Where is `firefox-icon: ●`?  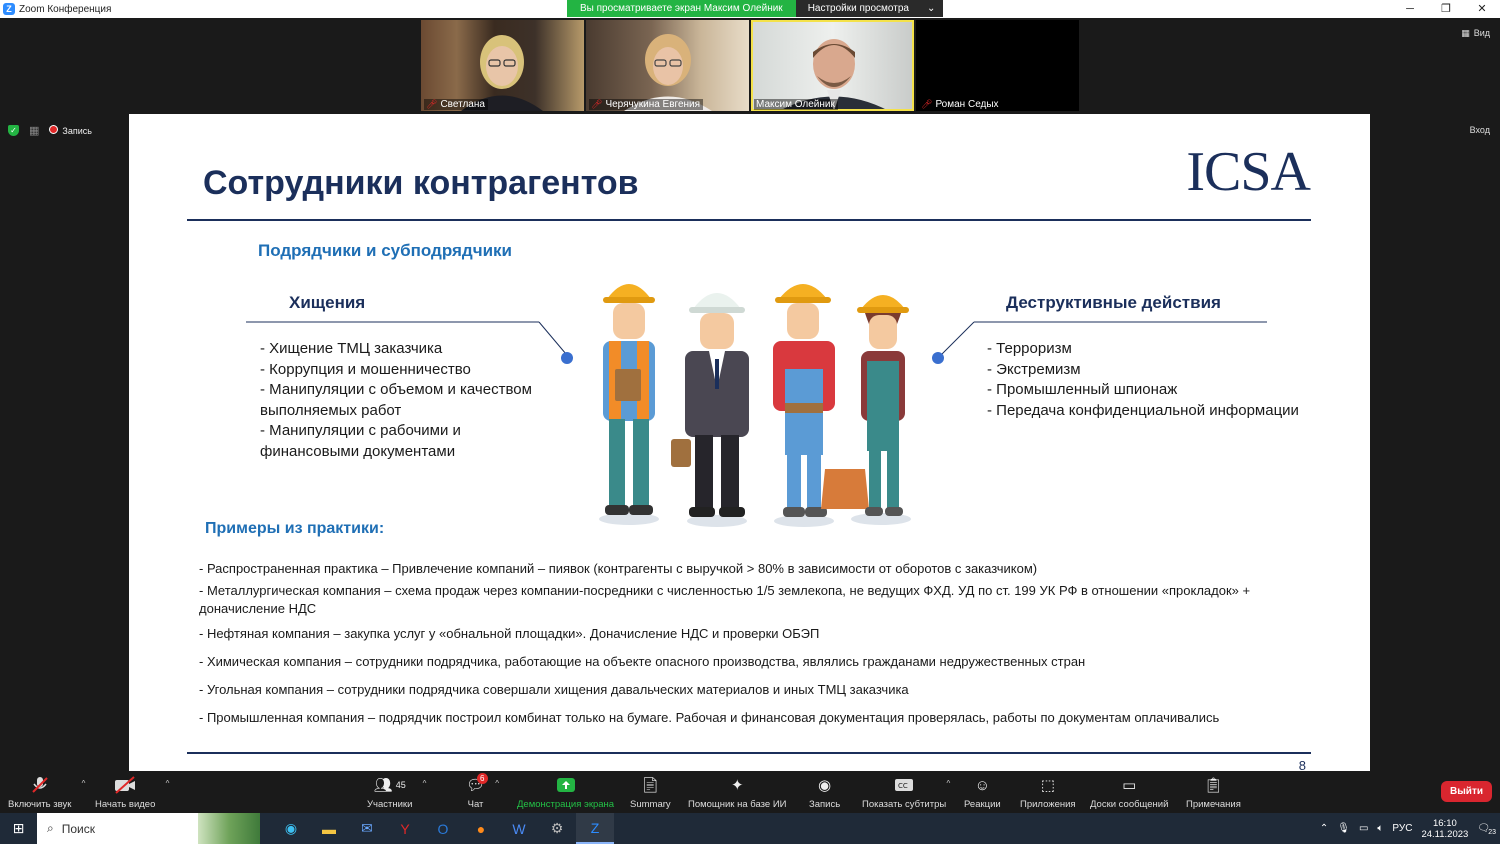
firefox-icon: ● is located at coordinates (481, 828).